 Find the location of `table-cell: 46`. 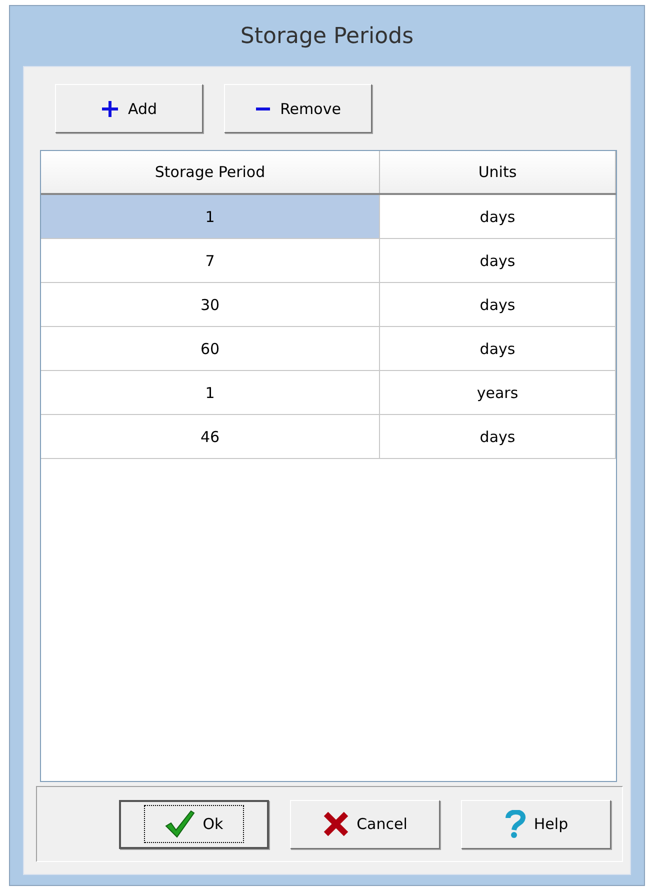

table-cell: 46 is located at coordinates (210, 437).